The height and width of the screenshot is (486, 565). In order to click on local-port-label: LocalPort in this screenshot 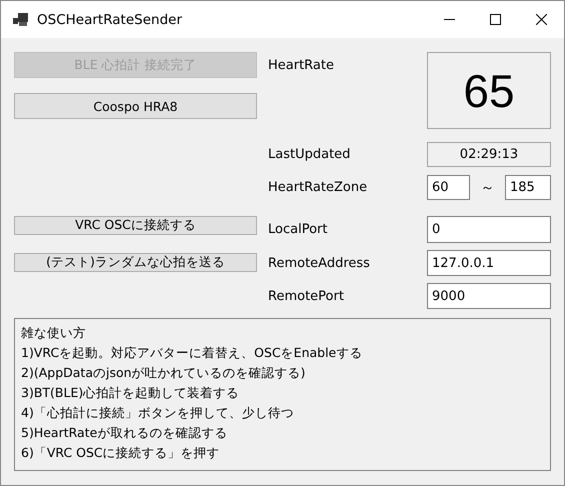, I will do `click(298, 229)`.